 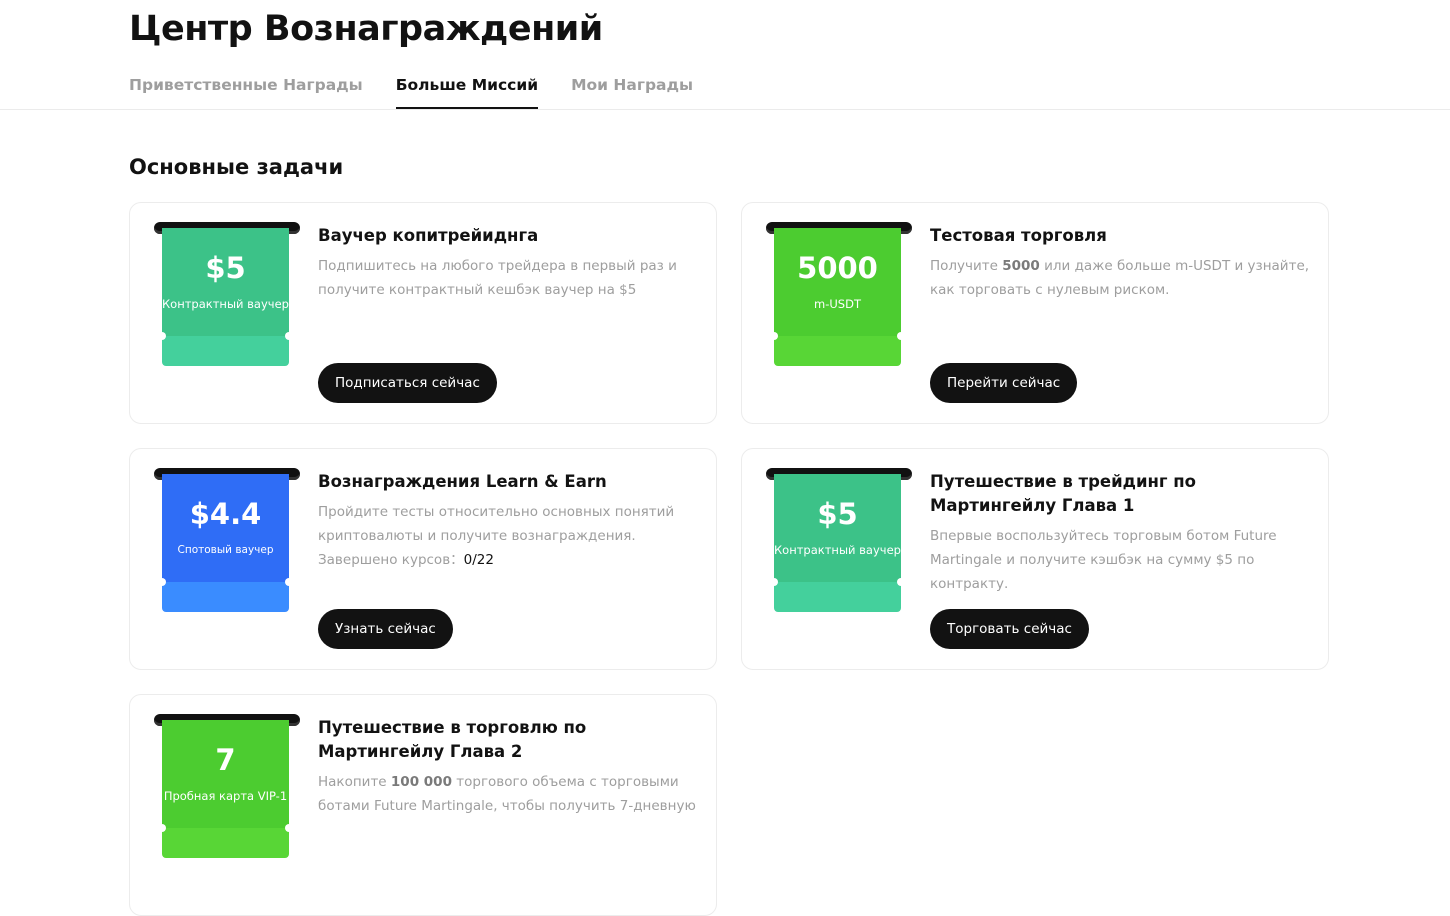 What do you see at coordinates (407, 383) in the screenshot?
I see `subscribe-now-button: Подписаться сейчас` at bounding box center [407, 383].